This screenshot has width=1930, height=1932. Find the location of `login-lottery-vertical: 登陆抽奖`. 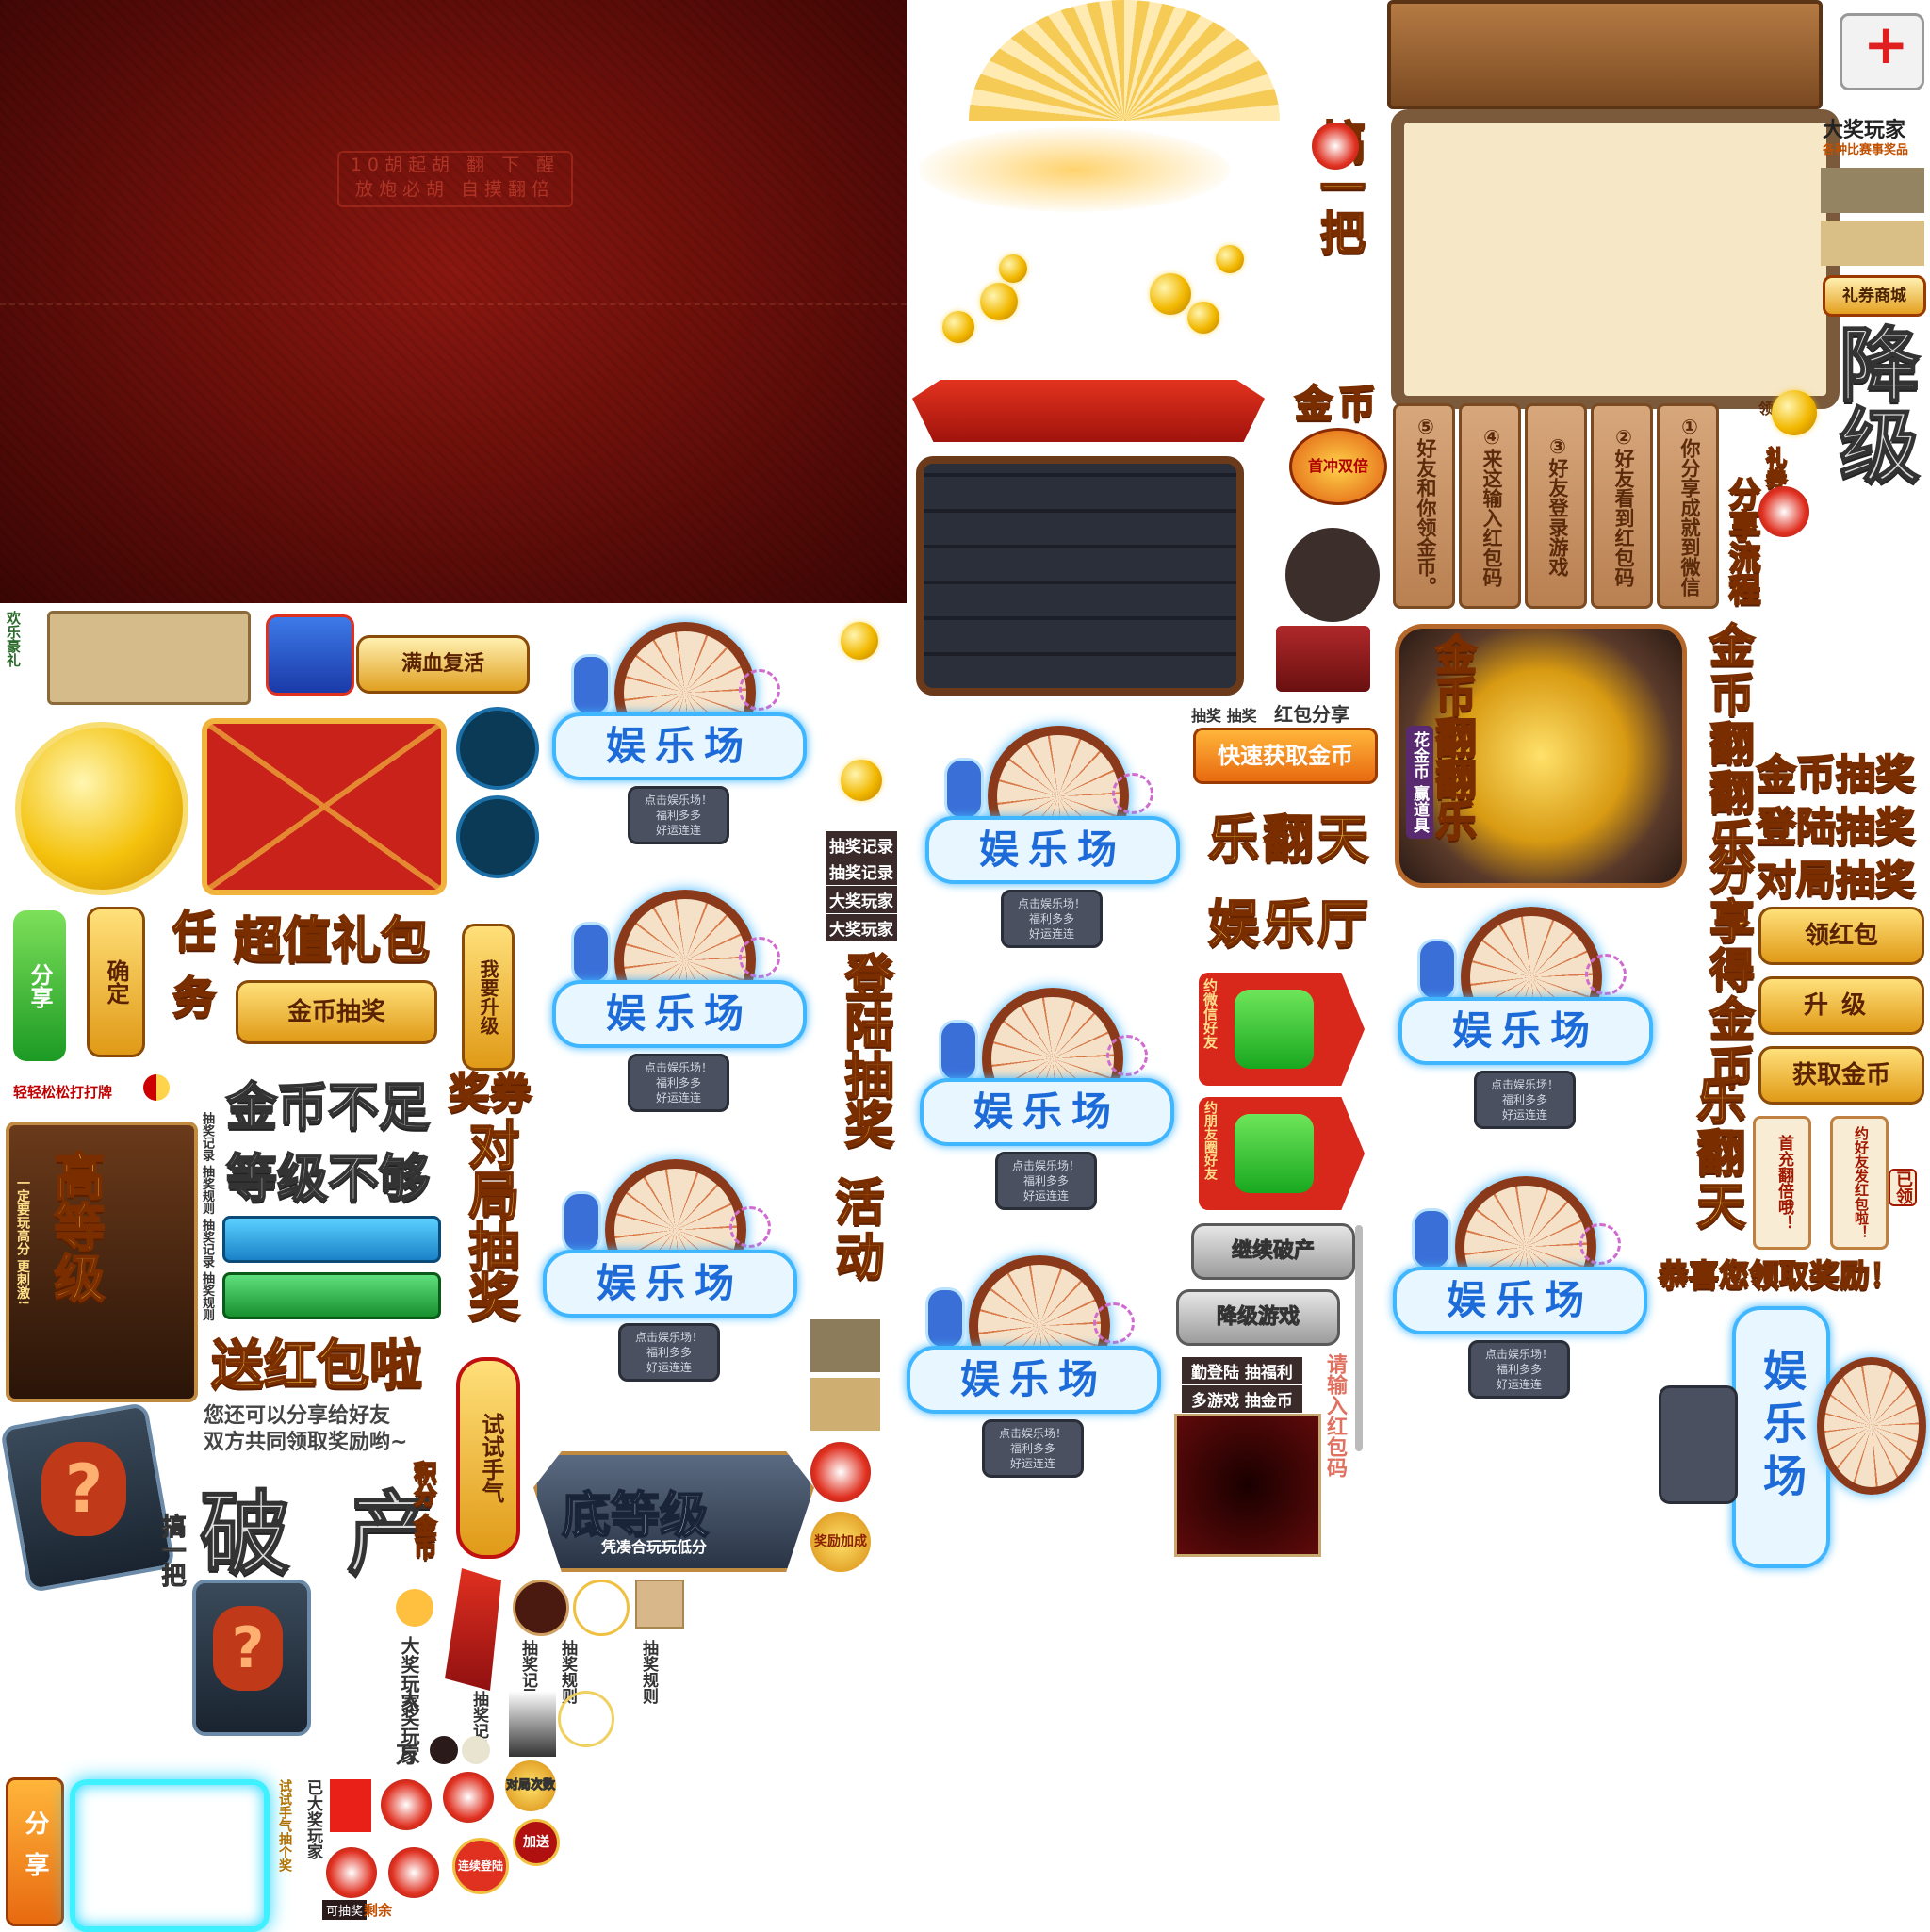

login-lottery-vertical: 登陆抽奖 is located at coordinates (864, 1050).